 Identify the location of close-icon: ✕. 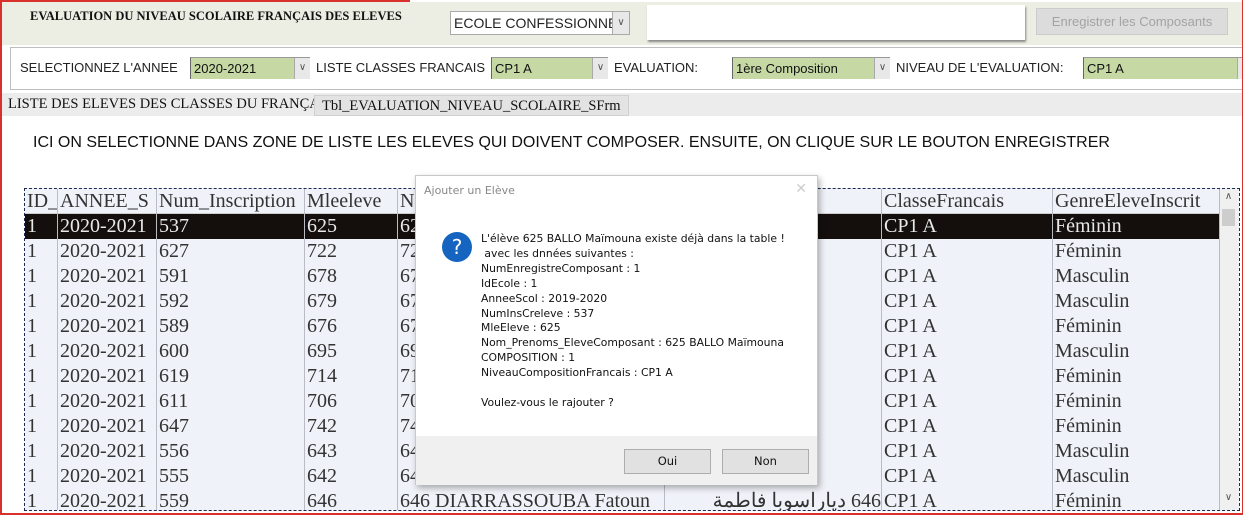
(801, 189).